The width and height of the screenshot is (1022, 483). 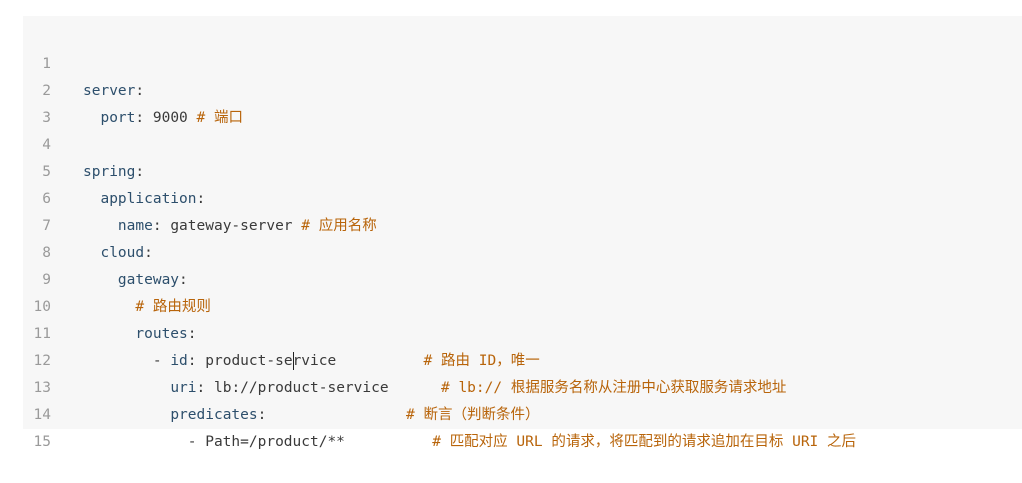 What do you see at coordinates (529, 442) in the screenshot?
I see `code-comment: URL` at bounding box center [529, 442].